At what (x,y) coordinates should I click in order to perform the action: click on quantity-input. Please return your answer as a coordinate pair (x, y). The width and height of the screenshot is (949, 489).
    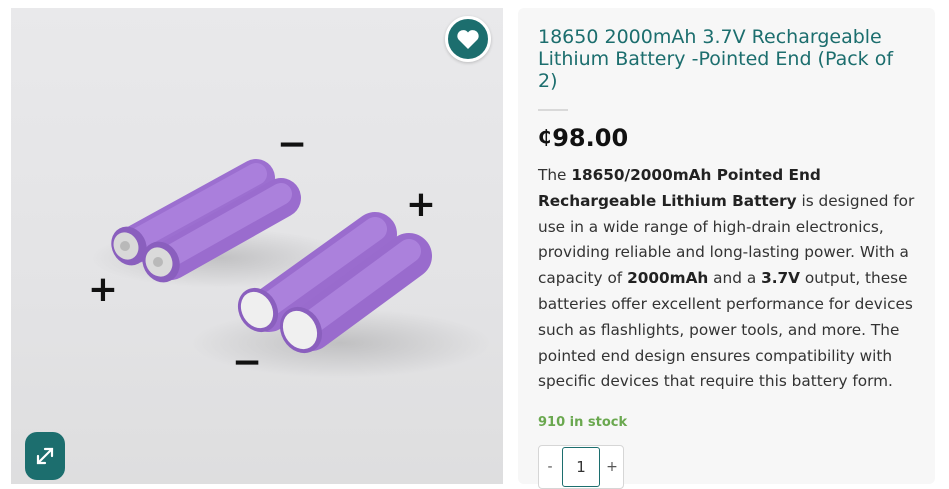
    Looking at the image, I should click on (581, 467).